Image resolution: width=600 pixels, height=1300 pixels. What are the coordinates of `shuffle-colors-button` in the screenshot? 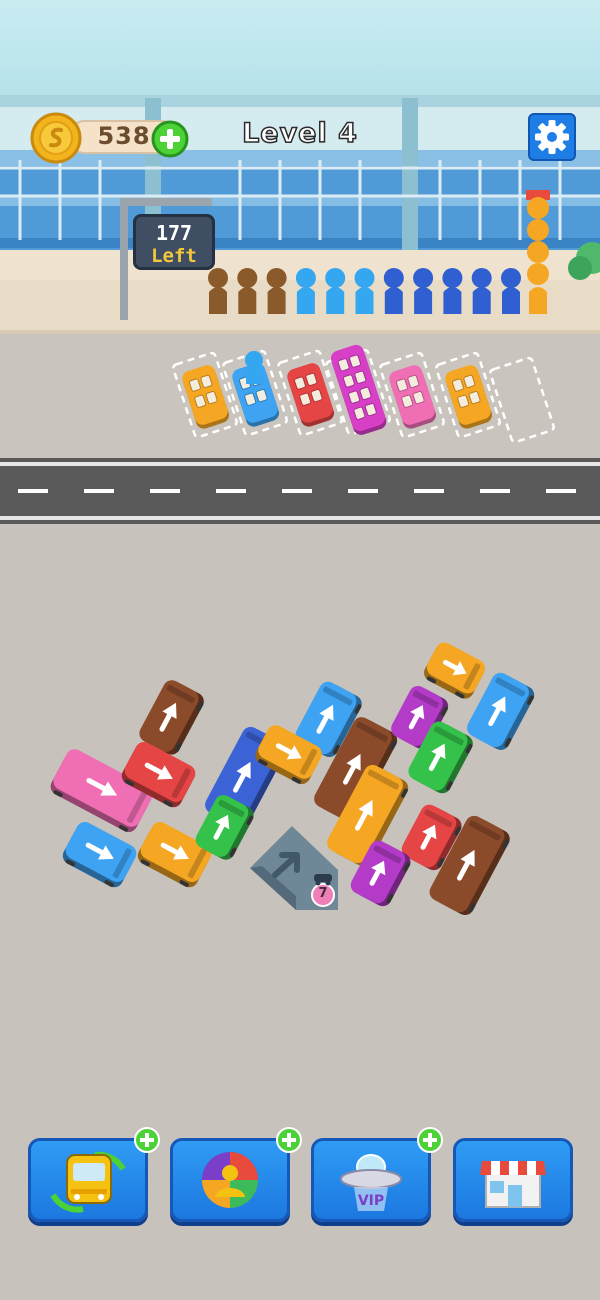 It's located at (230, 1180).